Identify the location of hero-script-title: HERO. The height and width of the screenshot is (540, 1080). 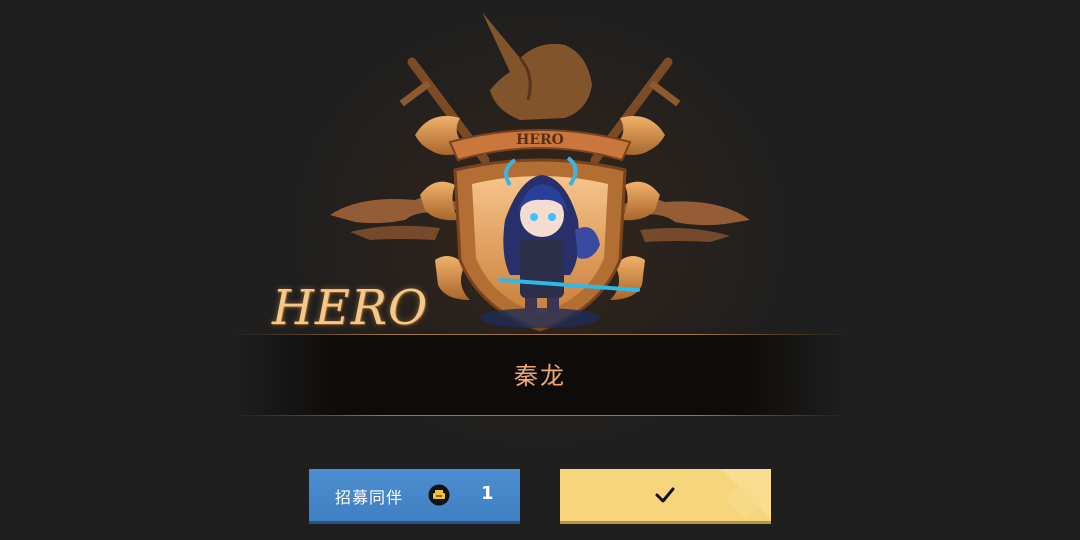
(350, 308).